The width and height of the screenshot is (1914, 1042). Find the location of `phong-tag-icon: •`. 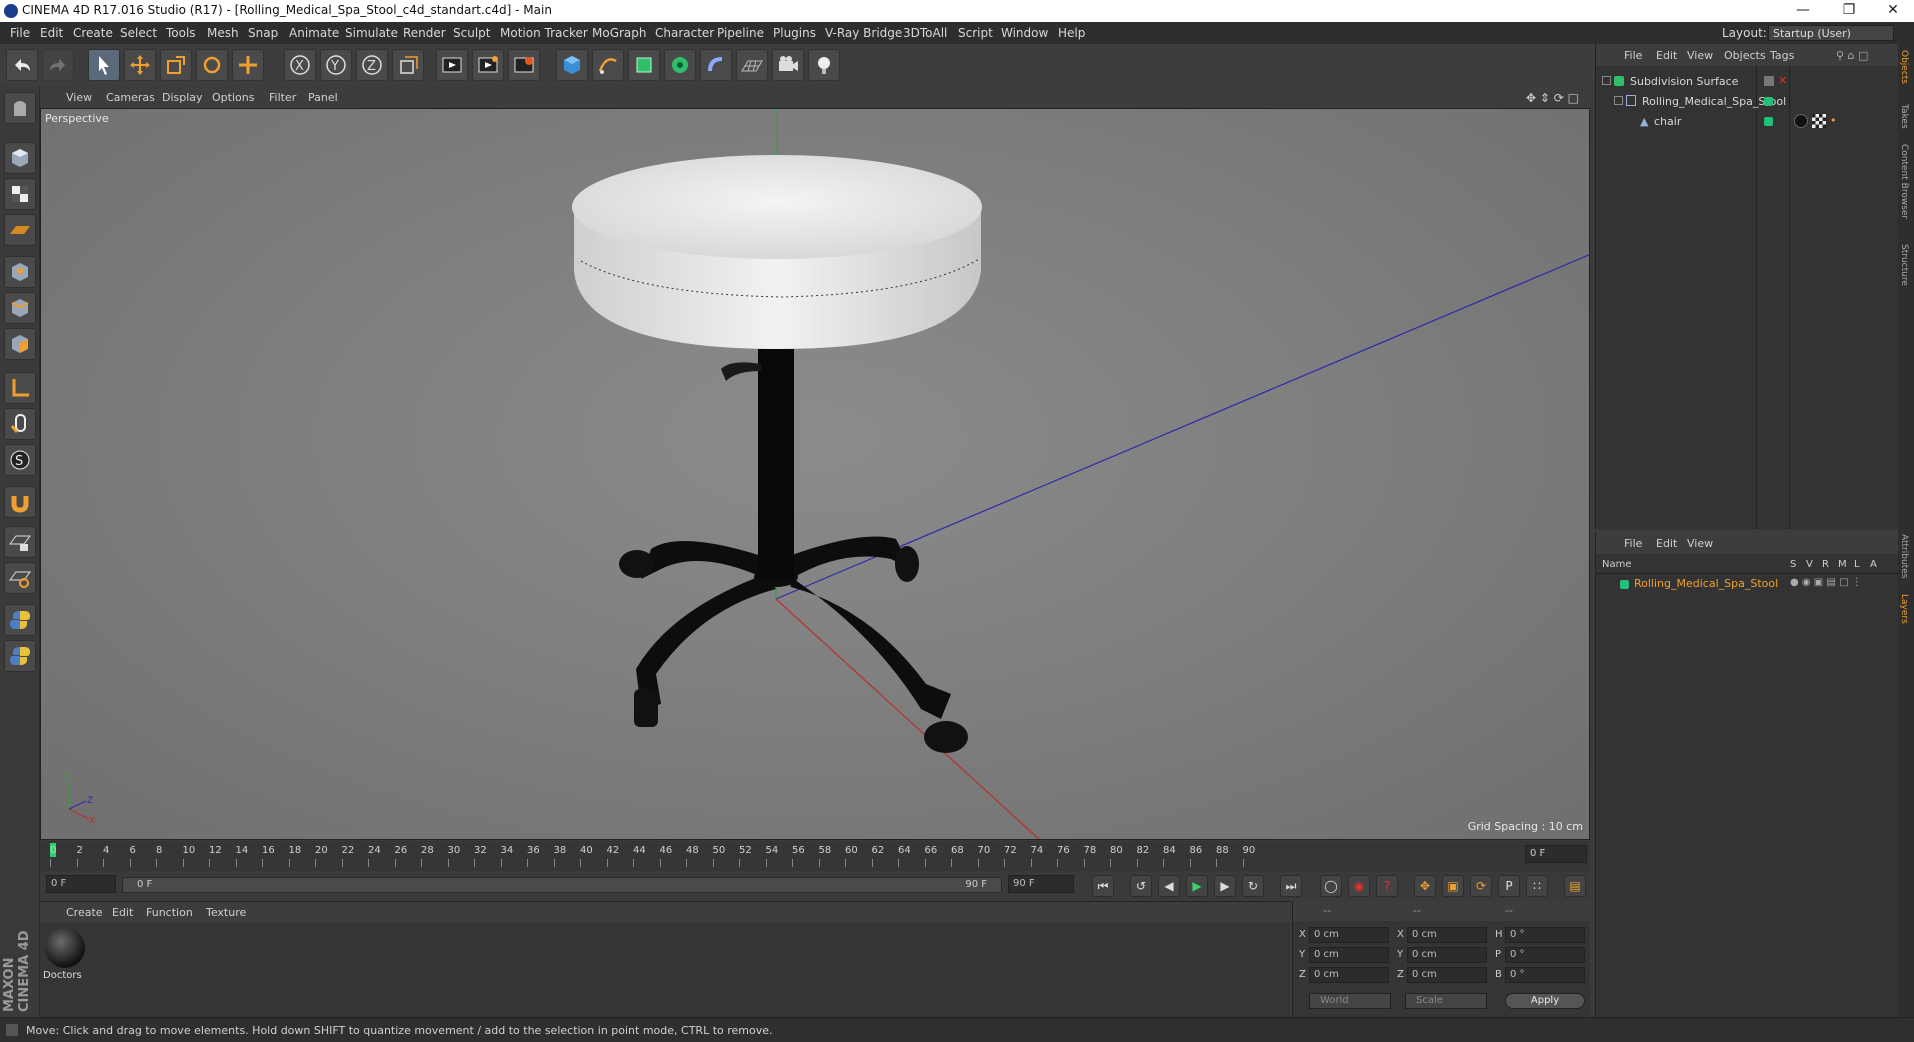

phong-tag-icon: • is located at coordinates (1833, 120).